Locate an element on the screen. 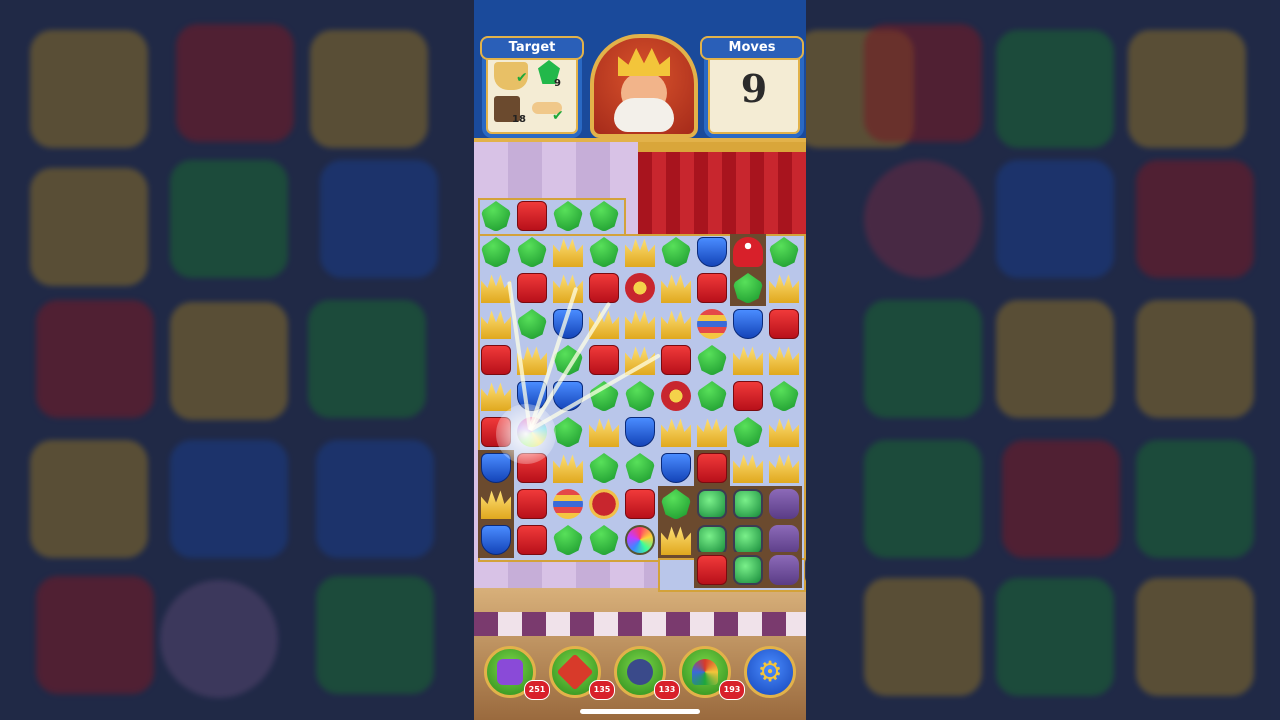 This screenshot has width=1280, height=720. home-indicator is located at coordinates (640, 711).